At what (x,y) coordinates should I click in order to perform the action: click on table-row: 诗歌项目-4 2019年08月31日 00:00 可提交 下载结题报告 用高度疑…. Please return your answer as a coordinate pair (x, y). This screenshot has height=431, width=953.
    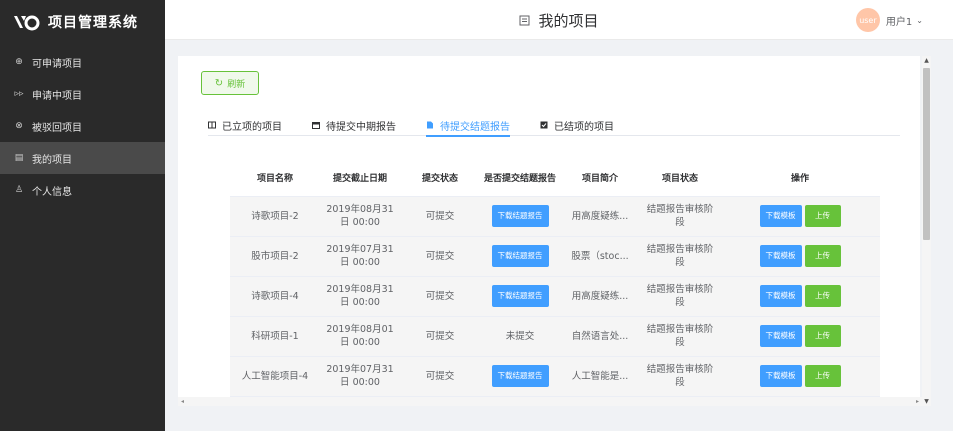
    Looking at the image, I should click on (555, 296).